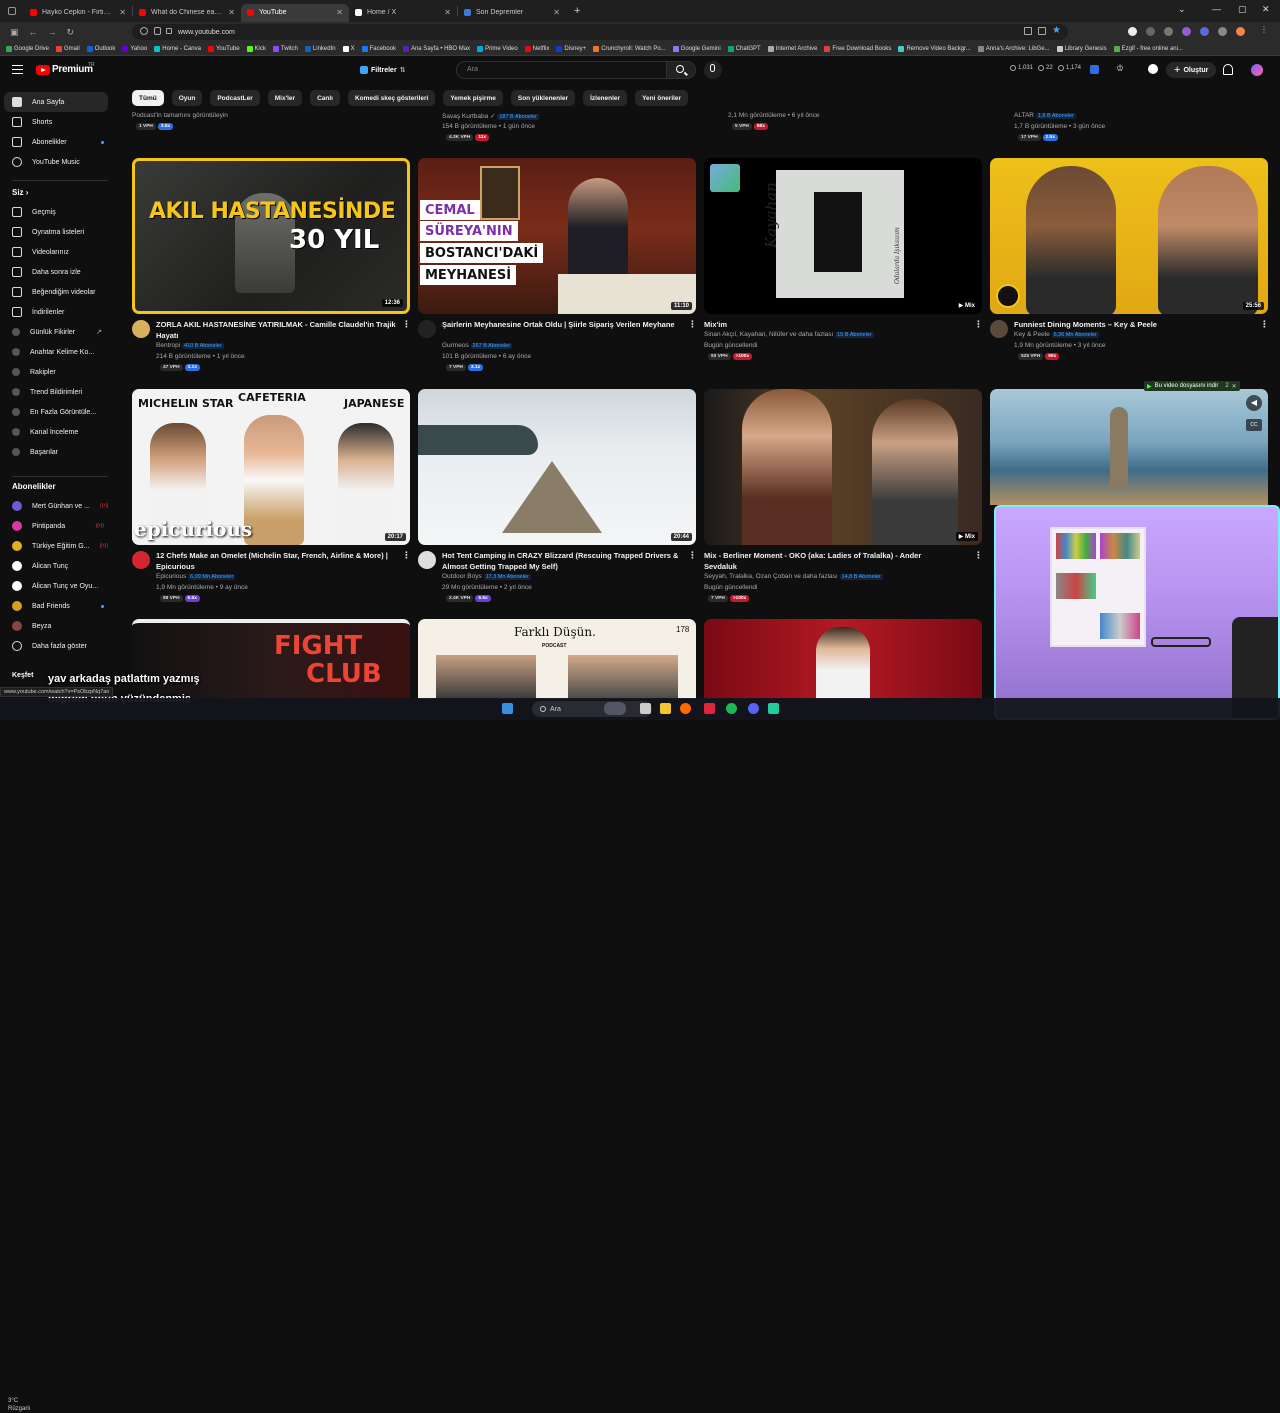 The width and height of the screenshot is (1280, 1413). What do you see at coordinates (206, 32) in the screenshot?
I see `url-text: www.youtube.com` at bounding box center [206, 32].